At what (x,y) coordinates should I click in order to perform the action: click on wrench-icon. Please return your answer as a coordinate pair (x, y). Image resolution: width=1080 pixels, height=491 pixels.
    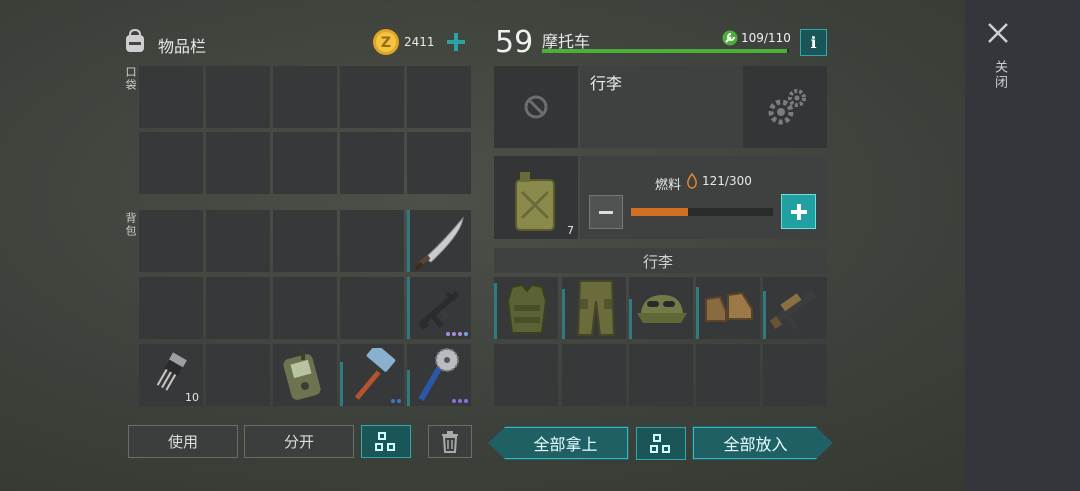
    Looking at the image, I should click on (730, 38).